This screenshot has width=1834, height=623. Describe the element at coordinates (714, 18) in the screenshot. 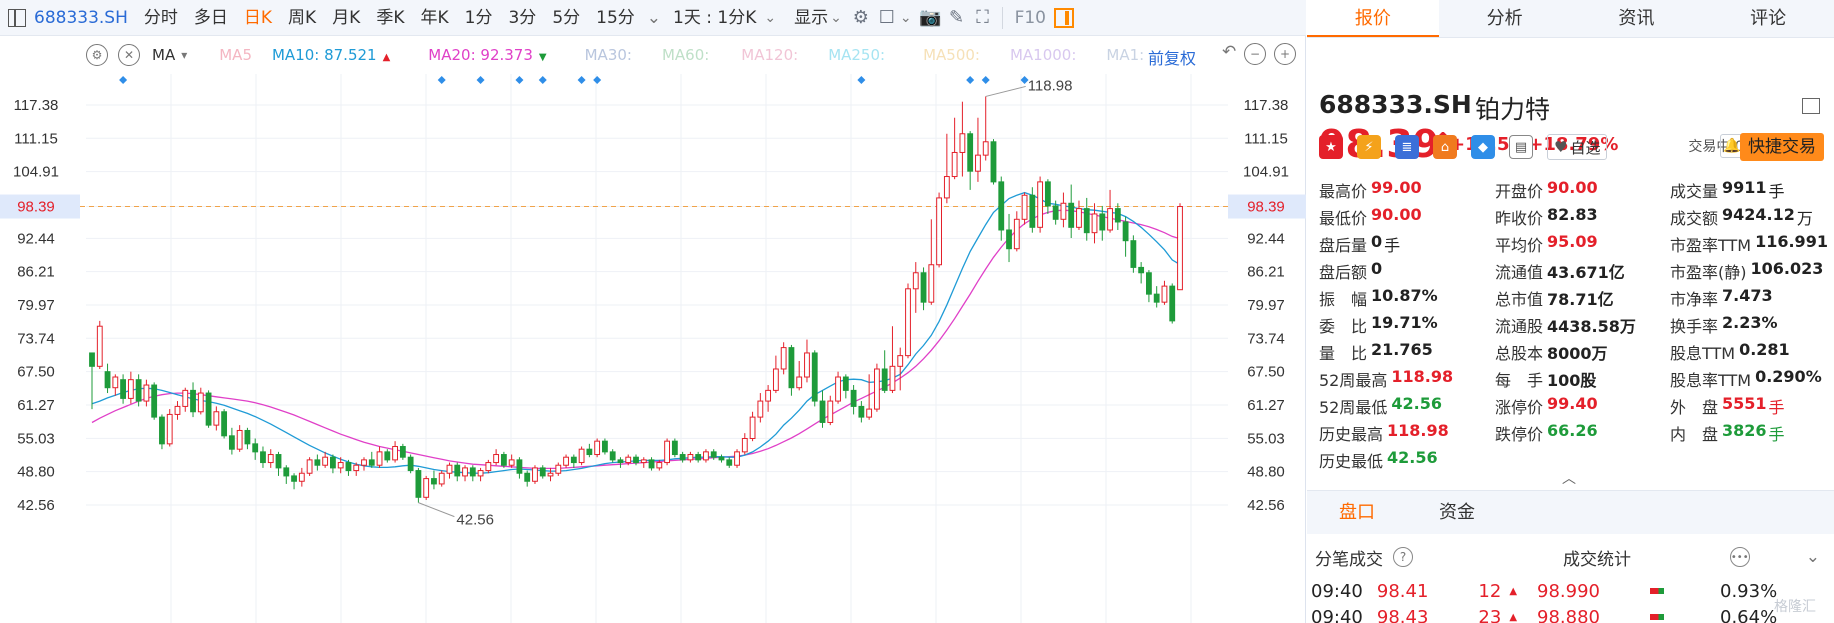

I see `interval-select: 1天 : 1分K` at that location.